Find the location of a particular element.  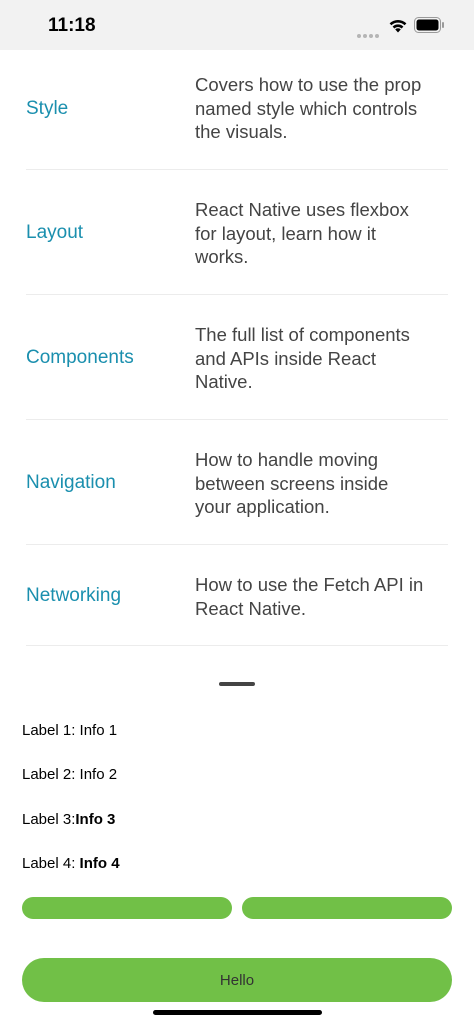

info-label: Label 3: is located at coordinates (49, 819).